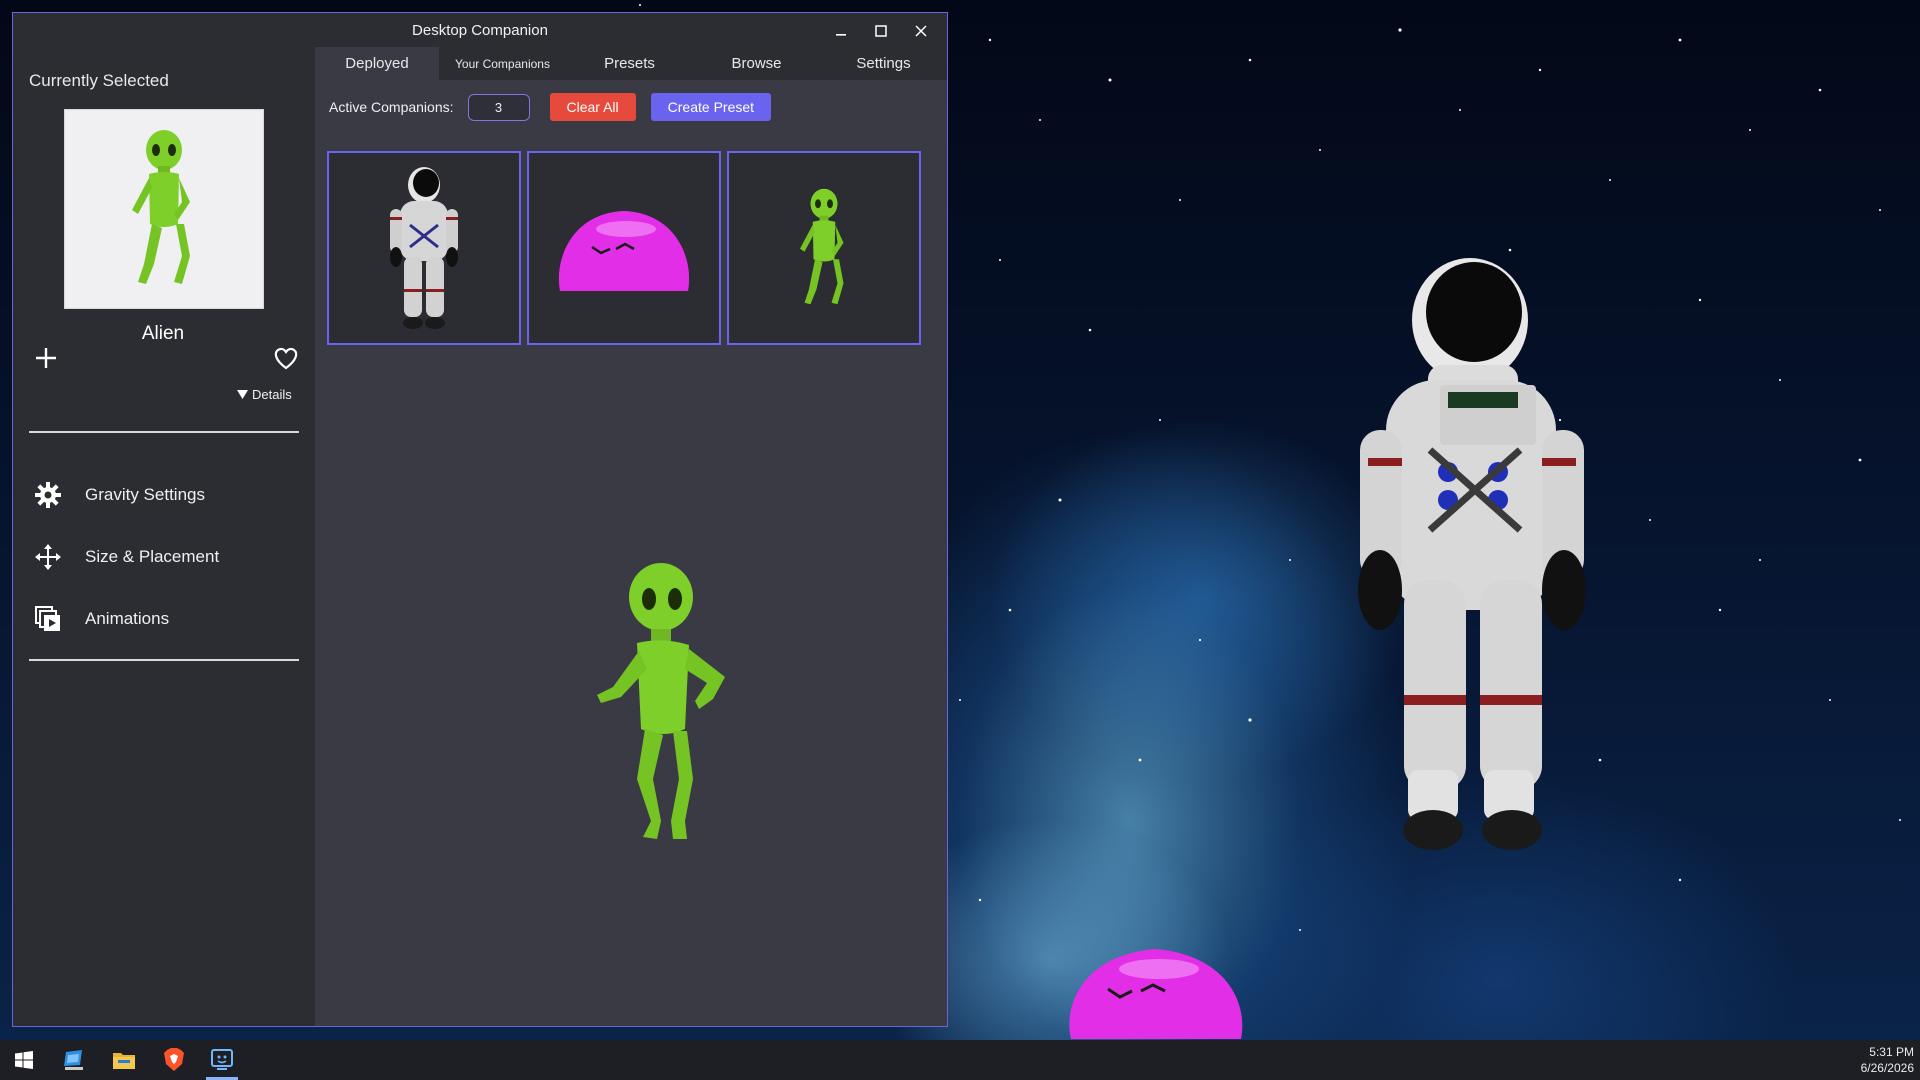 The height and width of the screenshot is (1080, 1920). I want to click on details-toggle: Details, so click(264, 394).